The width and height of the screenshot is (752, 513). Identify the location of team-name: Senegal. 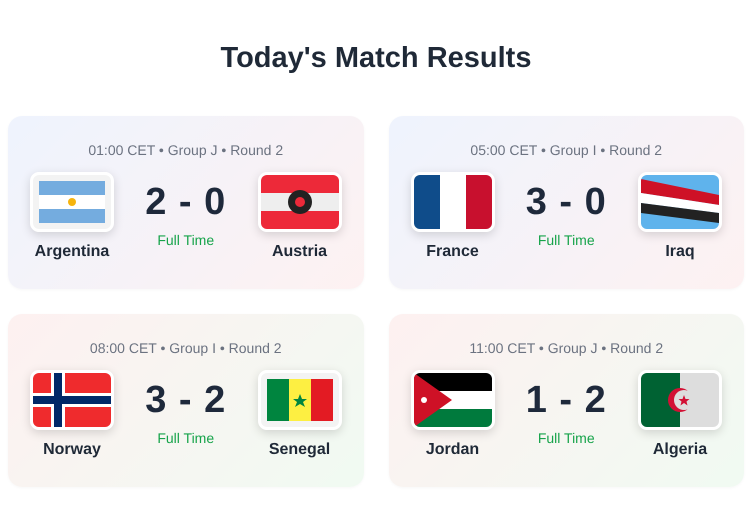
(299, 450).